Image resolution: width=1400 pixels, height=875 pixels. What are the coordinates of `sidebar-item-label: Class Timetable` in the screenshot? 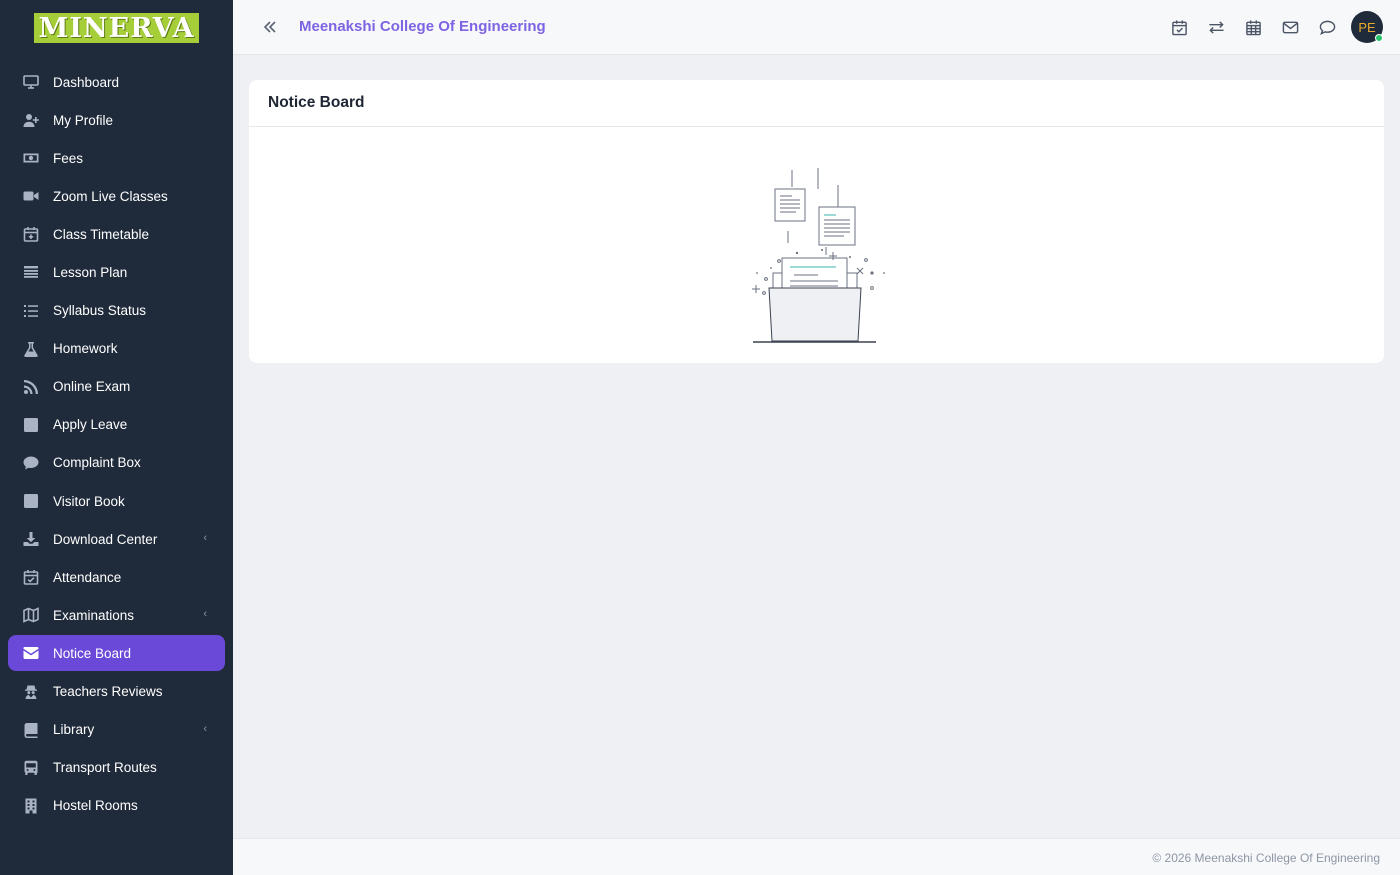 It's located at (101, 234).